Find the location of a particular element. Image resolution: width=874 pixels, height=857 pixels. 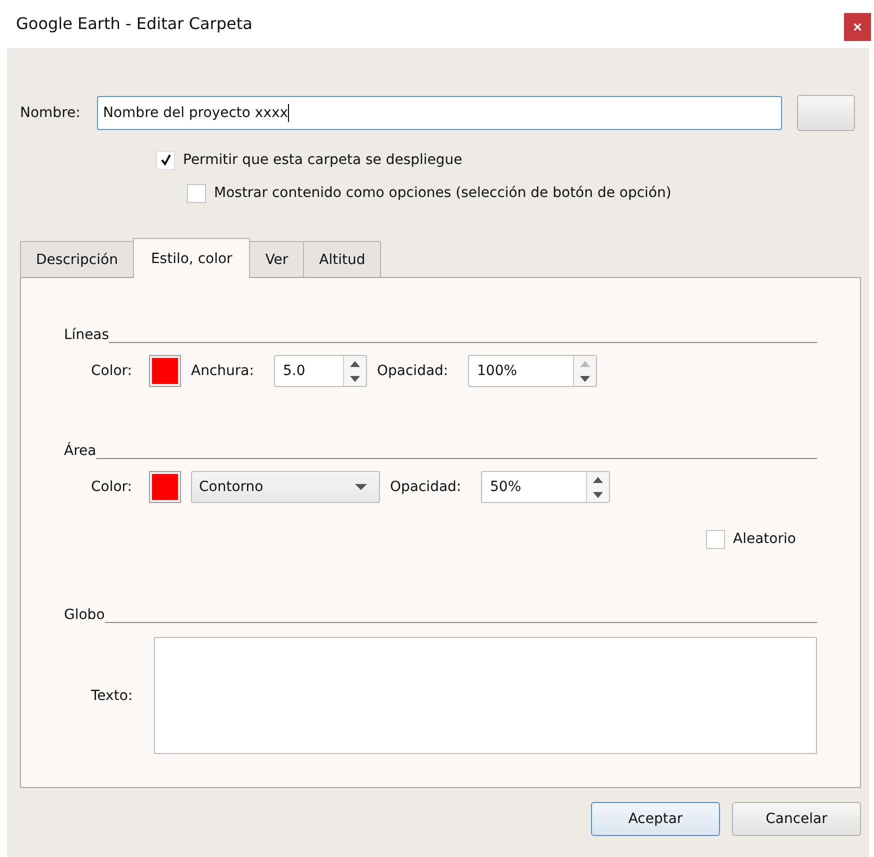

section-title: Globo is located at coordinates (84, 615).